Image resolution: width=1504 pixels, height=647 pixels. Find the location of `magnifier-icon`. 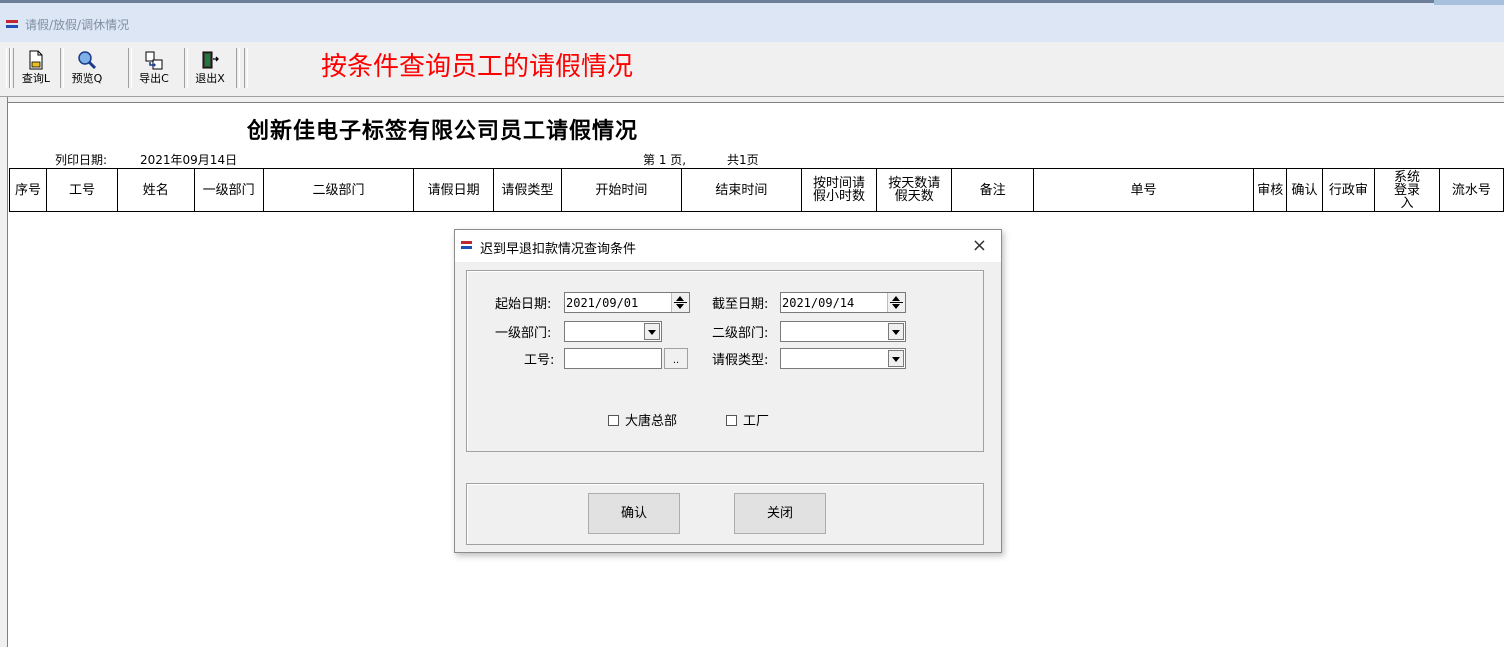

magnifier-icon is located at coordinates (87, 60).